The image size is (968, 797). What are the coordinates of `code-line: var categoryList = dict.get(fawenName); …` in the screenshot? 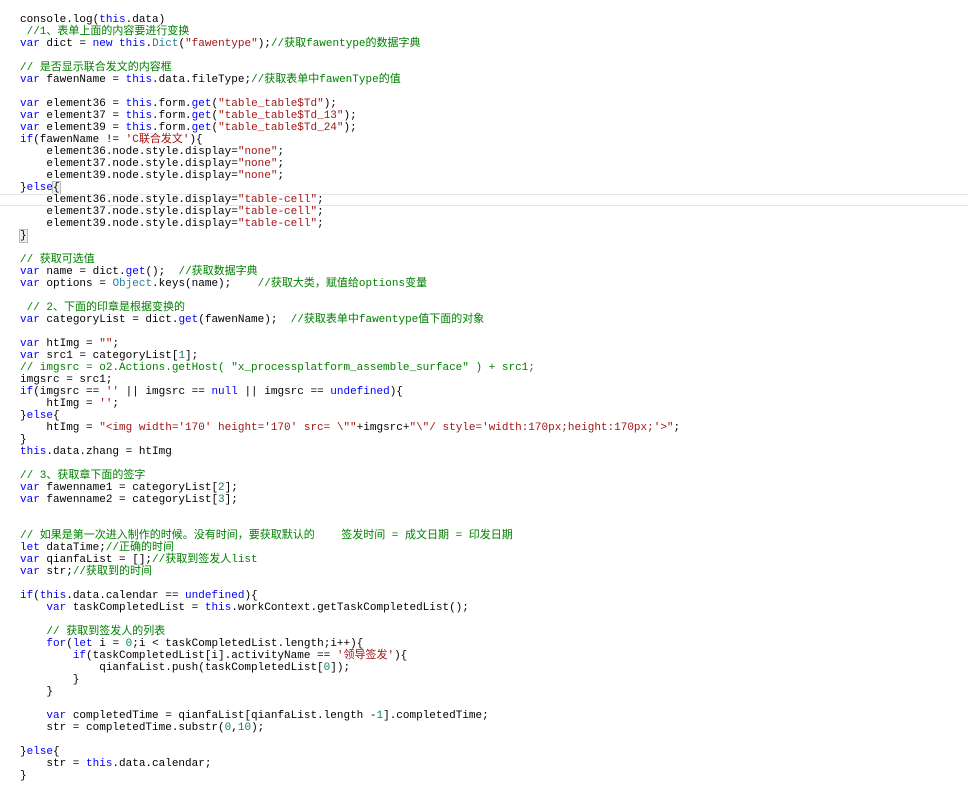 It's located at (484, 320).